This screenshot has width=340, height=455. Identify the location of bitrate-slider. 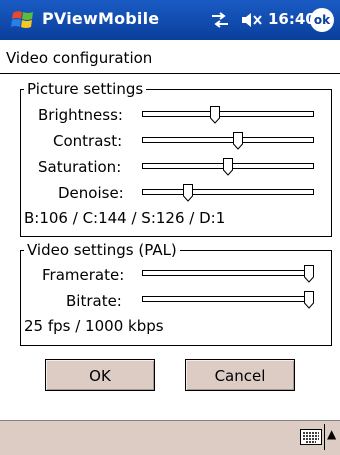
(228, 301).